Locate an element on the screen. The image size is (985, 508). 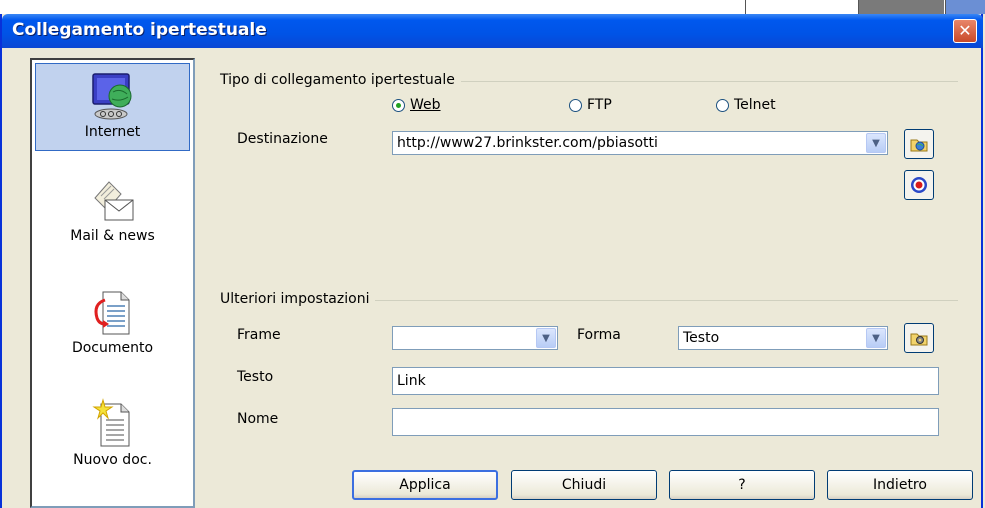
name-label: Nome is located at coordinates (258, 419).